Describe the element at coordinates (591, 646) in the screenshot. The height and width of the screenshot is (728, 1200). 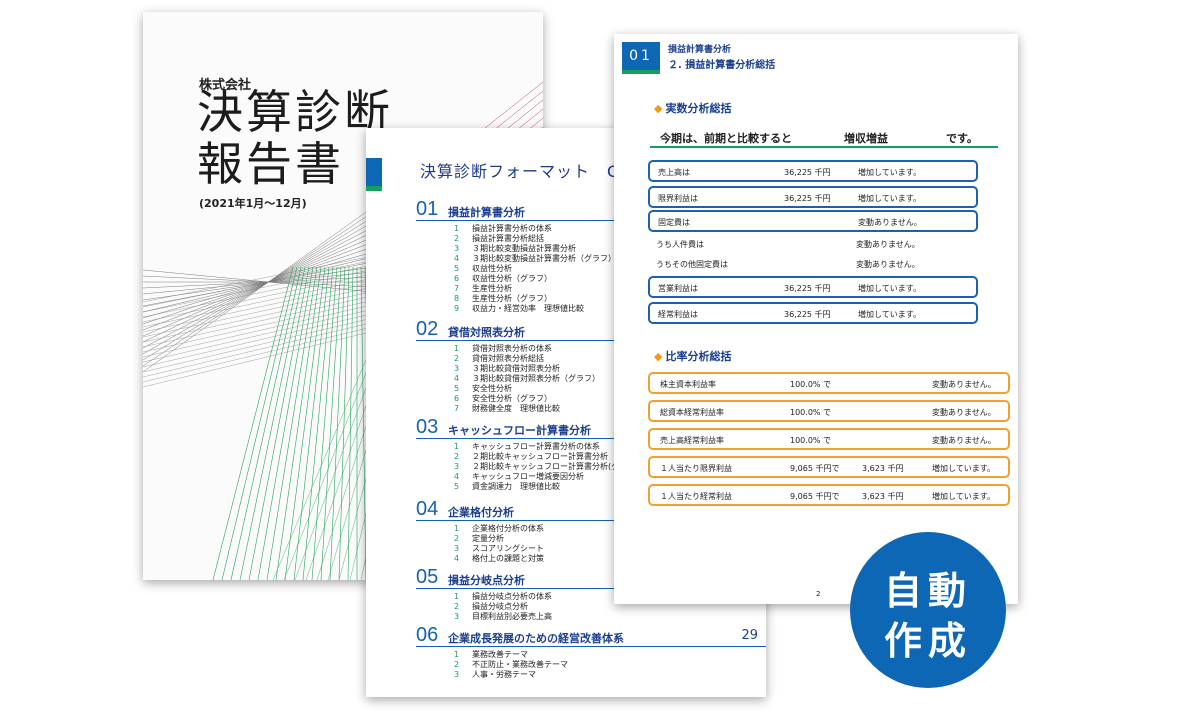
I see `toc-section-rule` at that location.